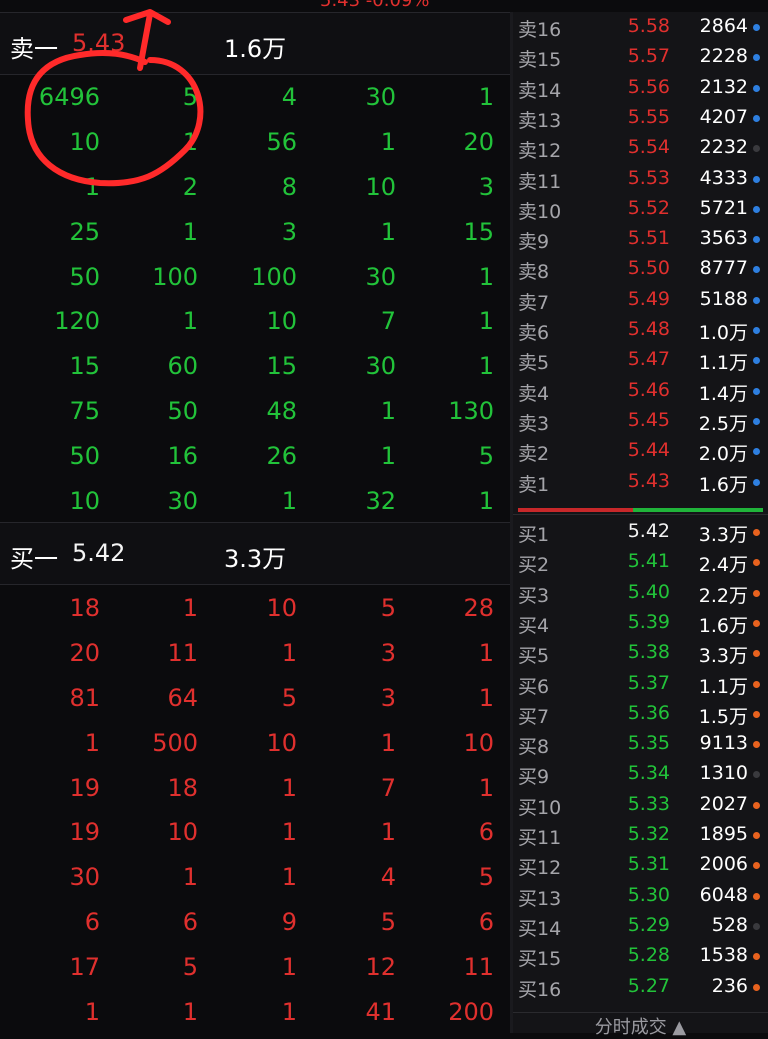 The height and width of the screenshot is (1039, 768). I want to click on queue-order-size: 15, so click(84, 366).